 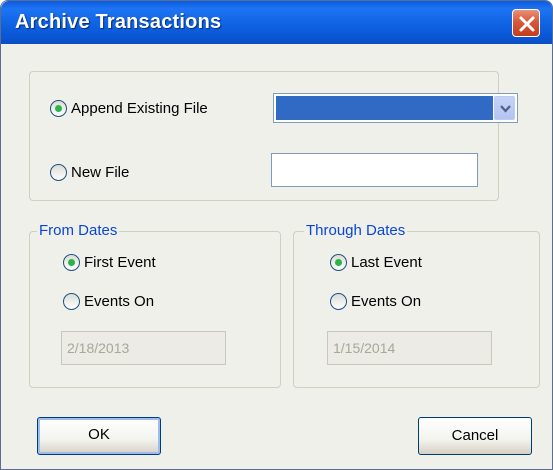 I want to click on first-event-radio: First Event, so click(x=109, y=262).